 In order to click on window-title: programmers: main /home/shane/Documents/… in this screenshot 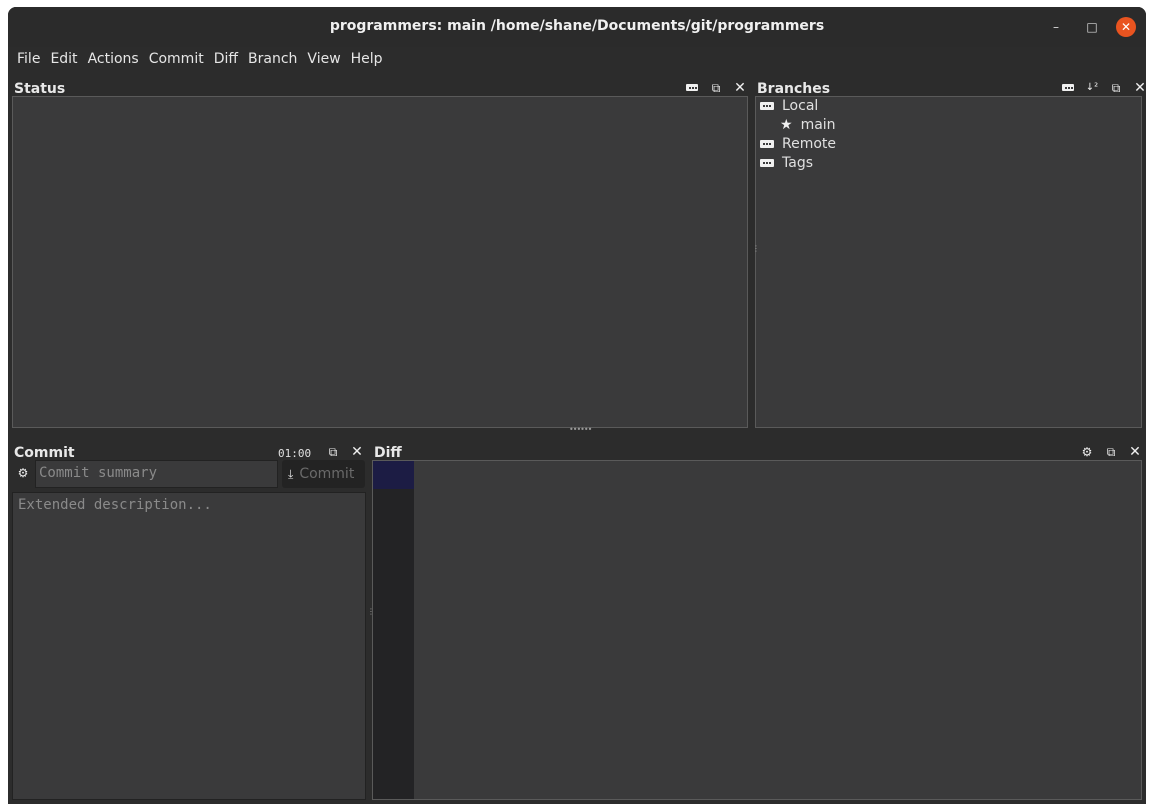, I will do `click(577, 26)`.